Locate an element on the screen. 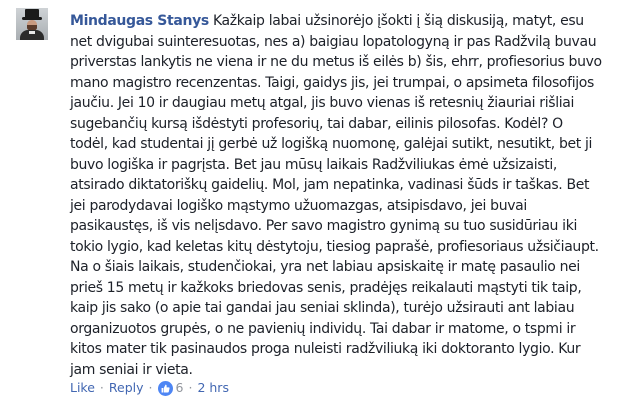 The image size is (640, 407). timestamp-link: 2 hrs is located at coordinates (213, 388).